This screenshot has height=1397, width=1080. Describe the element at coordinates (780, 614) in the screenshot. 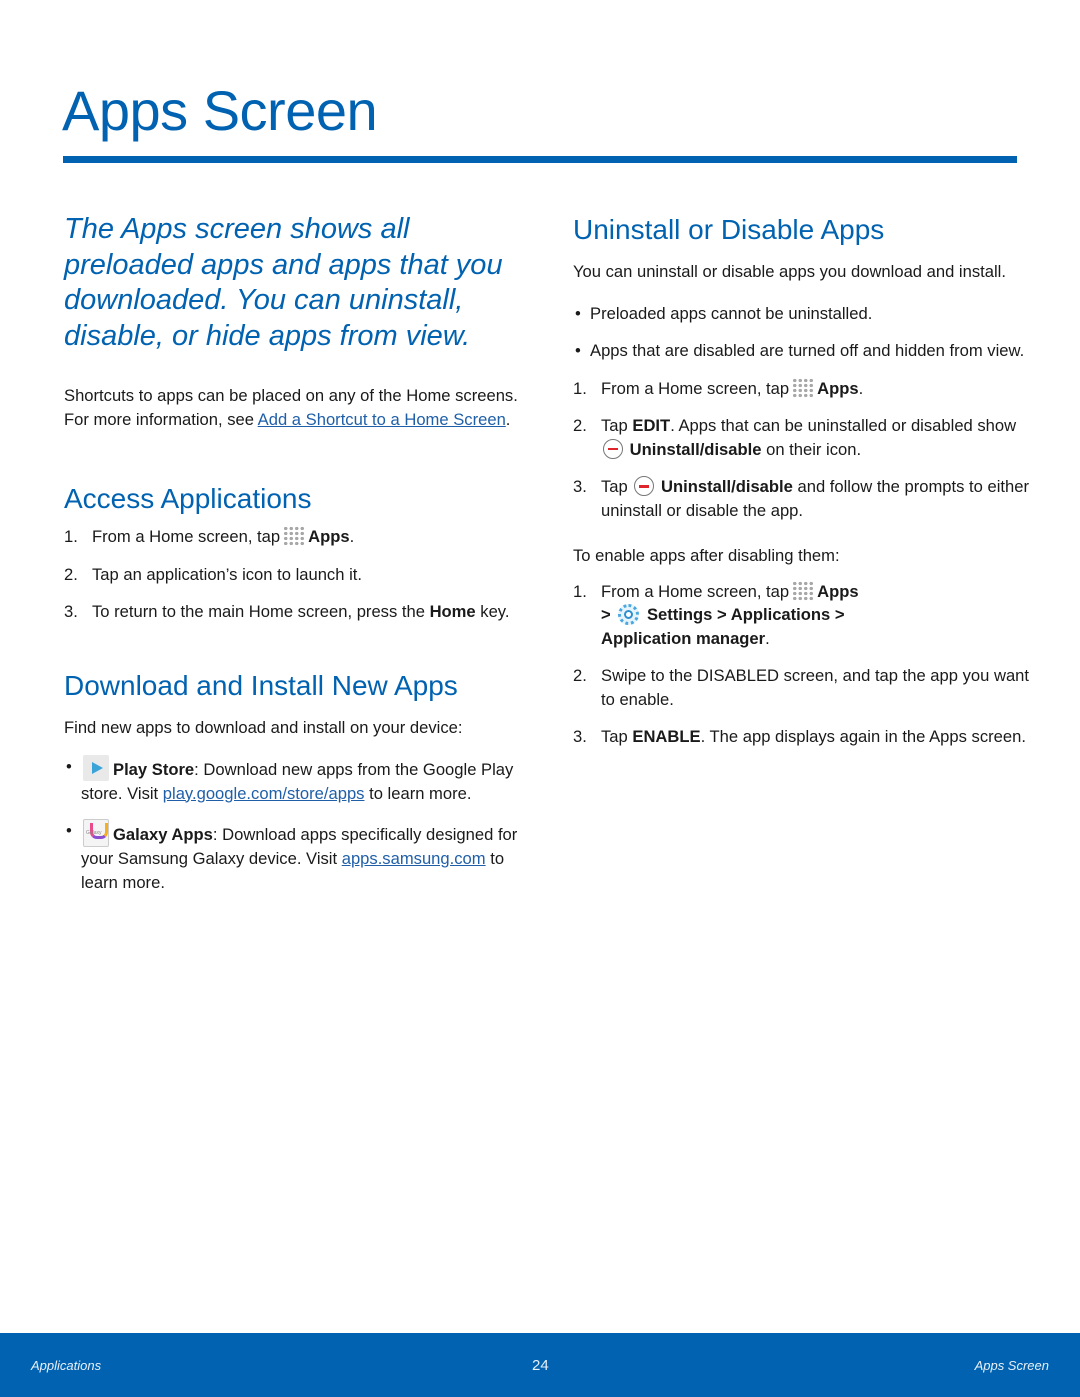

I see `step-bold: Applications` at that location.